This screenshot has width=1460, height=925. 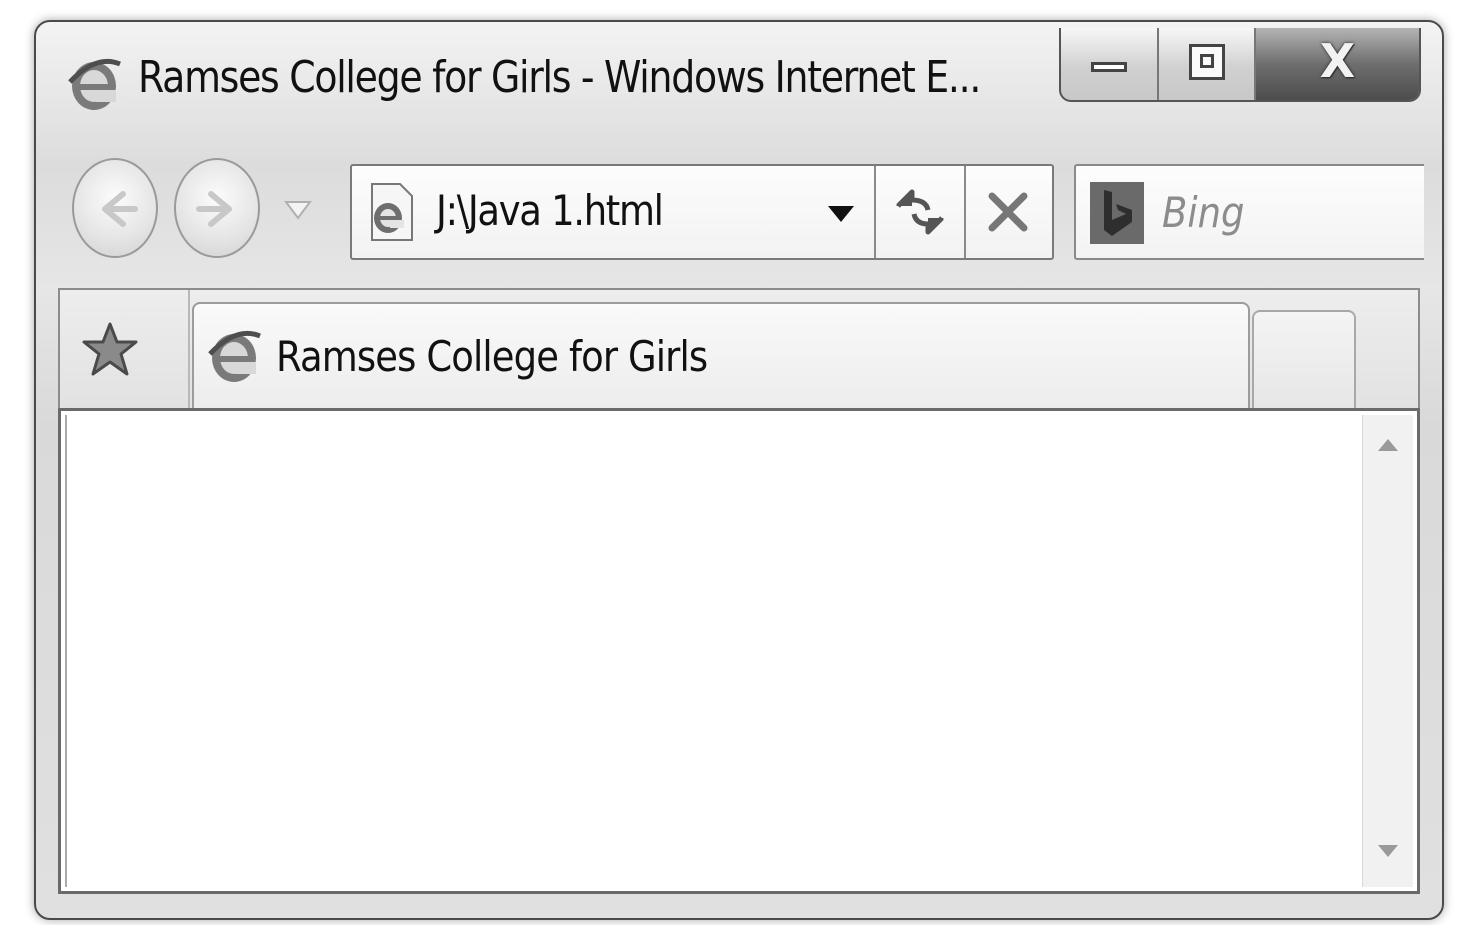 I want to click on recent-pages-dropdown, so click(x=298, y=210).